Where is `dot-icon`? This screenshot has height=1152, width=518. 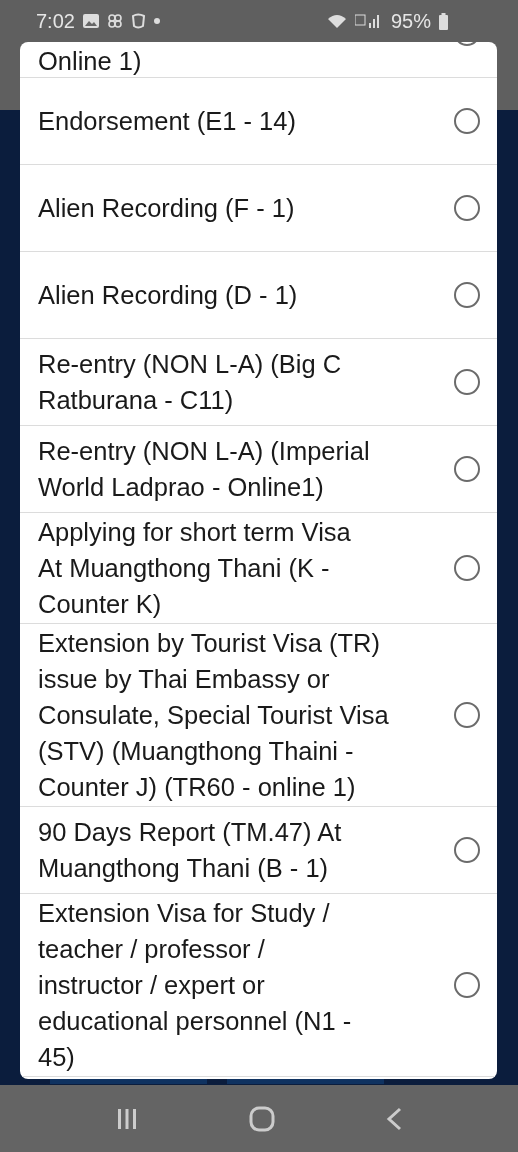
dot-icon is located at coordinates (156, 21).